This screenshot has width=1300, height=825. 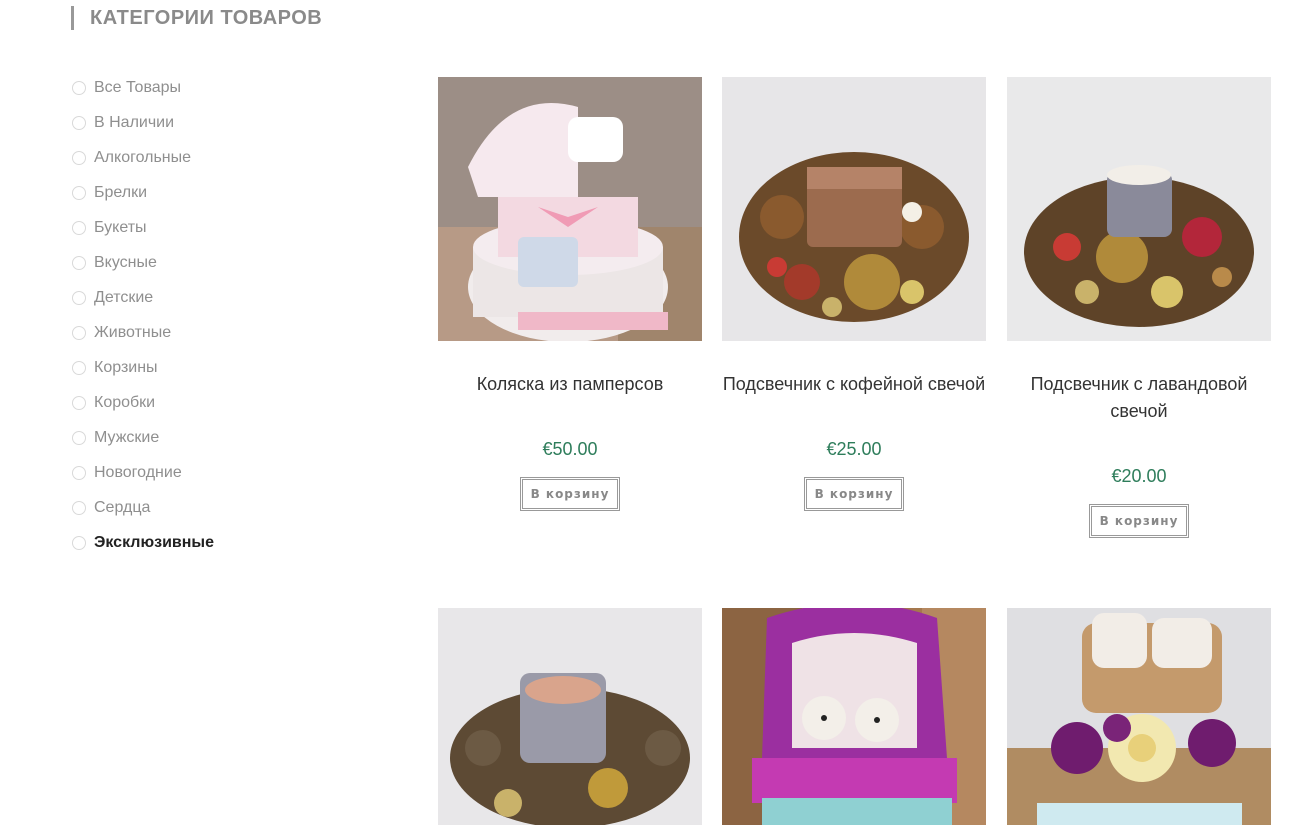 I want to click on product-image-slippers-roses, so click(x=1139, y=716).